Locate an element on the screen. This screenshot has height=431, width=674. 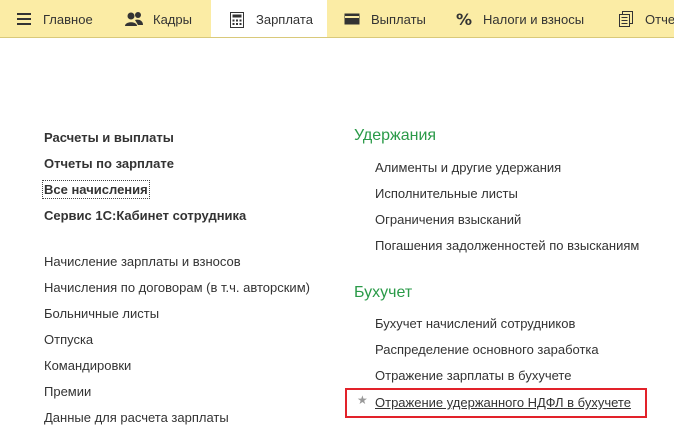
tab-label: Кадры is located at coordinates (172, 19).